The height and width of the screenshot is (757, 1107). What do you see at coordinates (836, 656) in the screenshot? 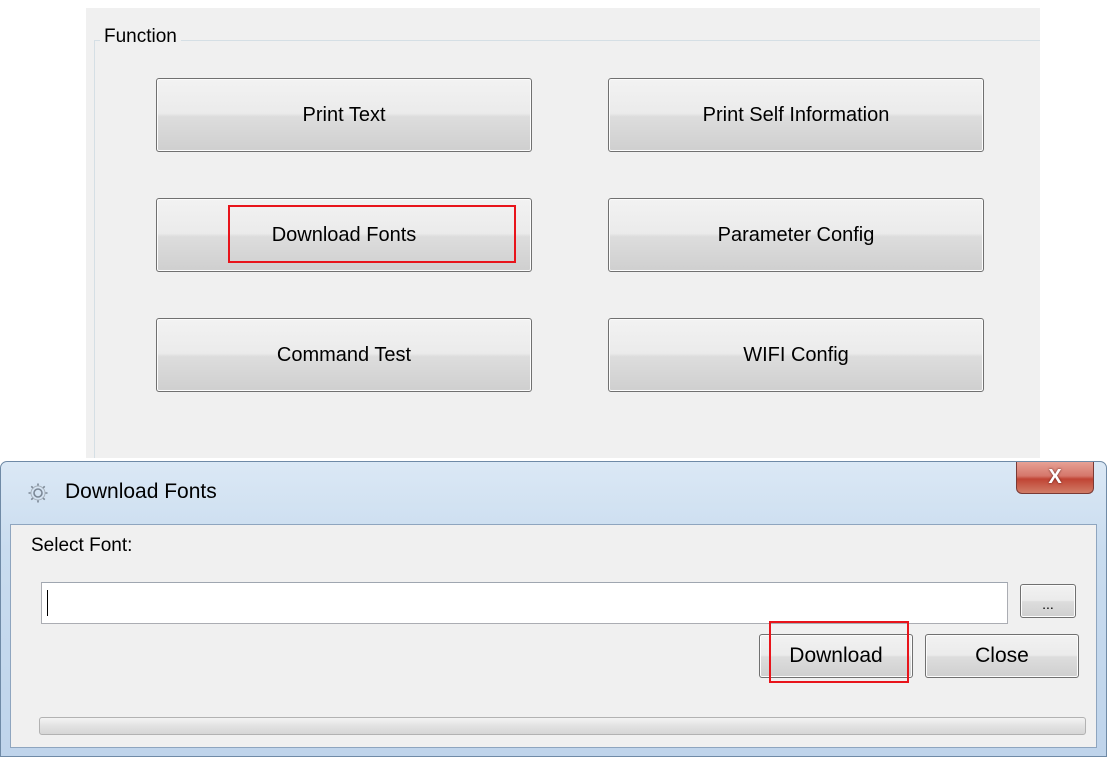
I see `download-button: Download` at bounding box center [836, 656].